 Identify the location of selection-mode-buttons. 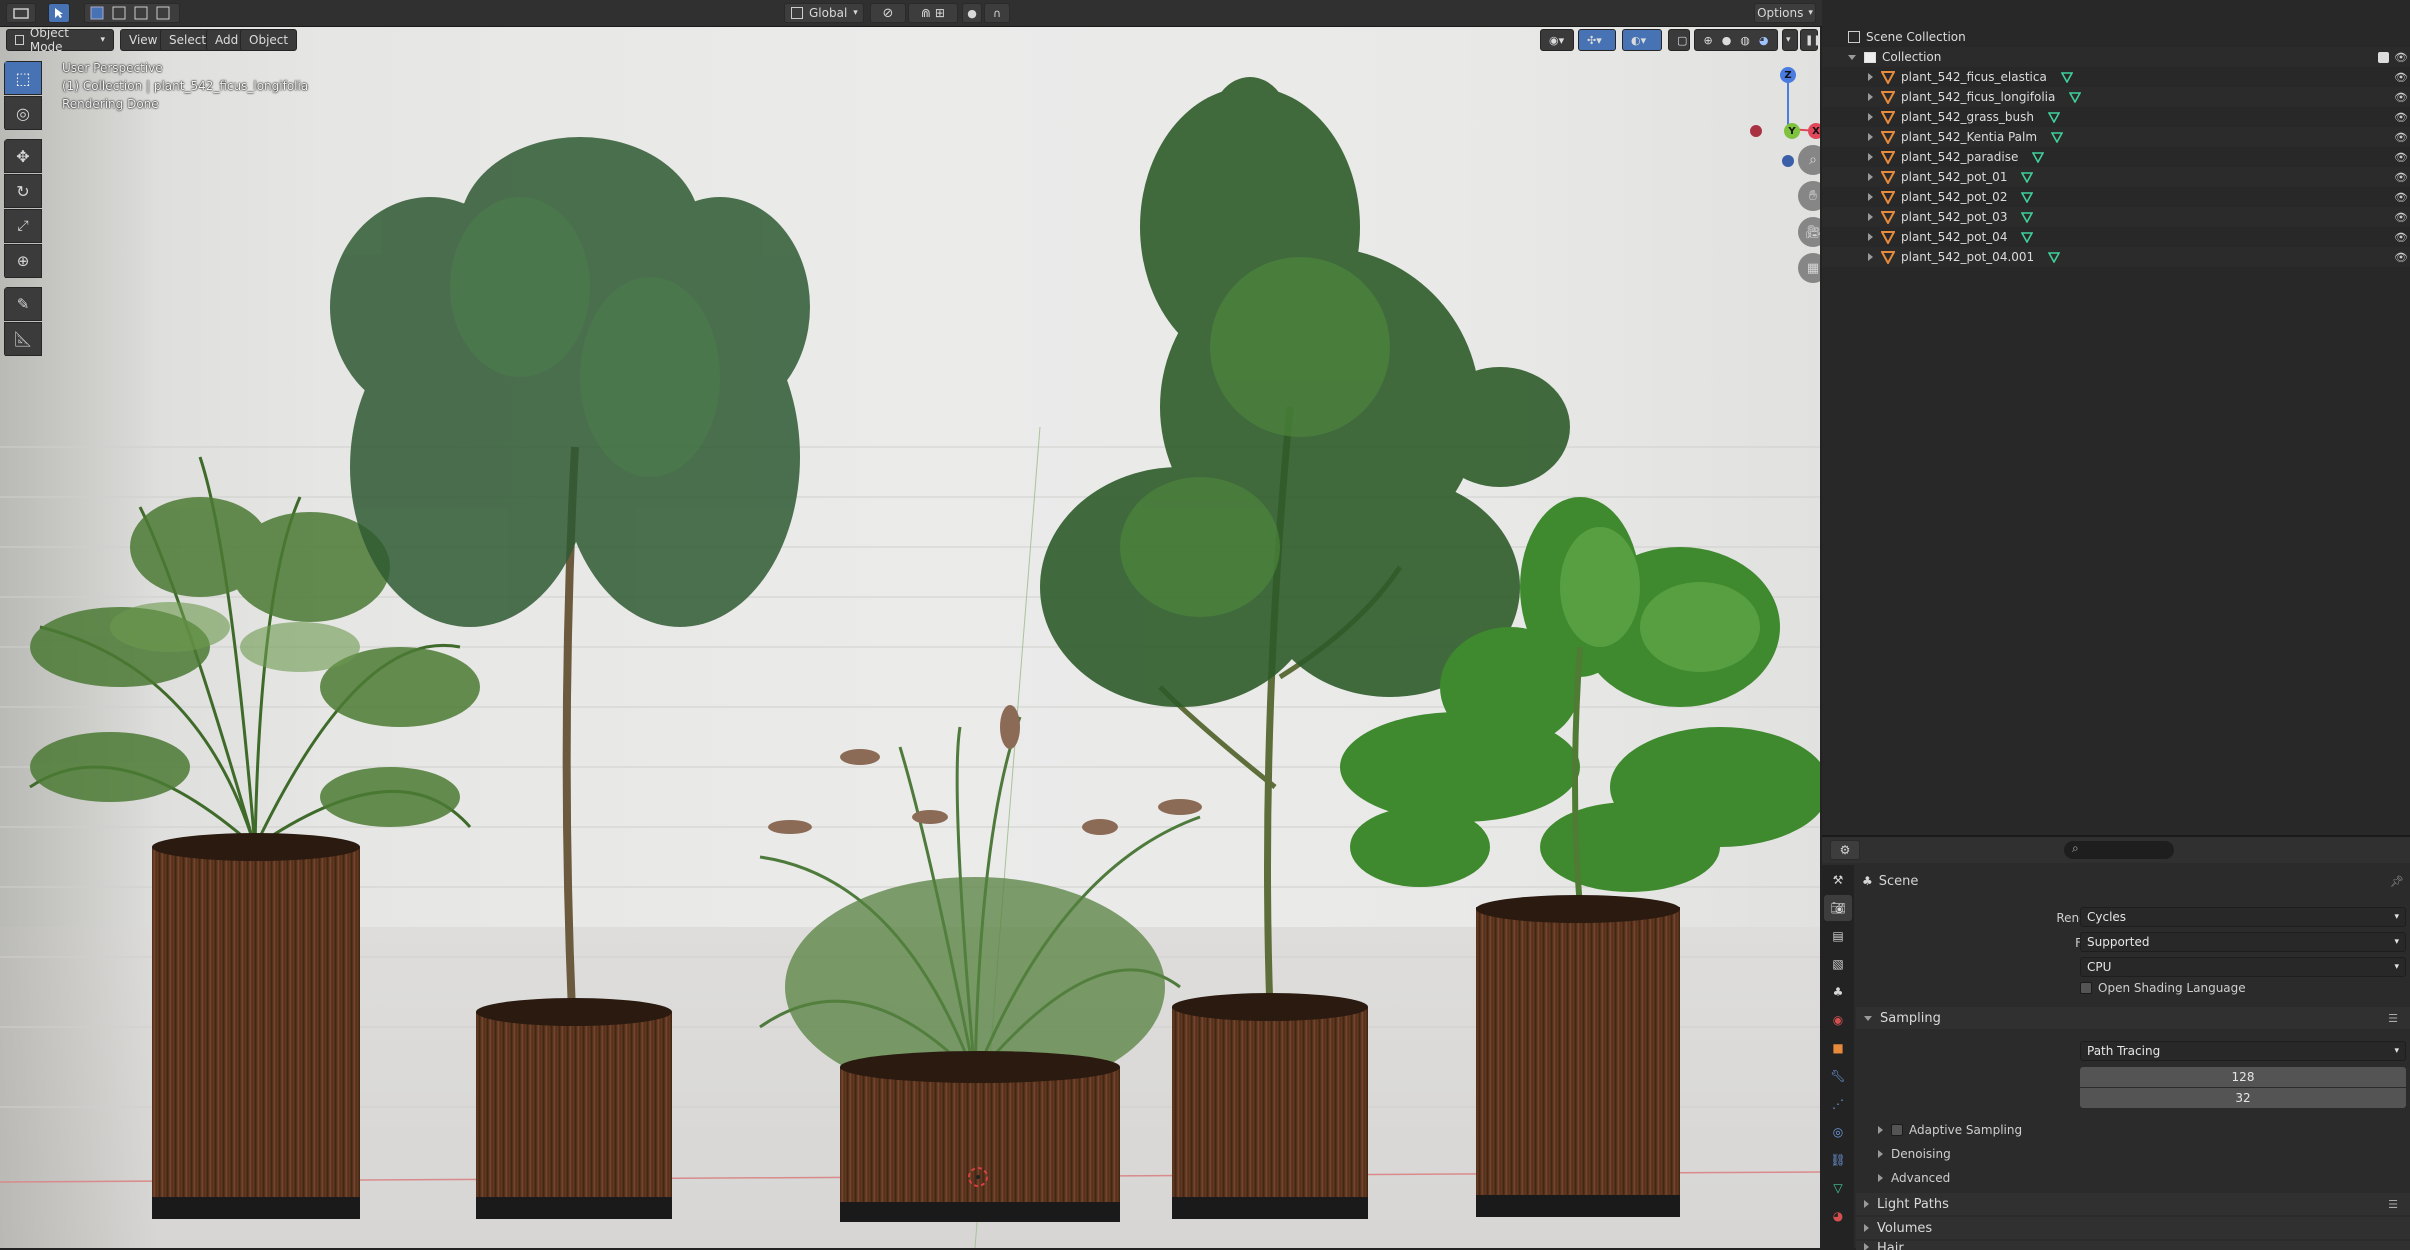
(132, 13).